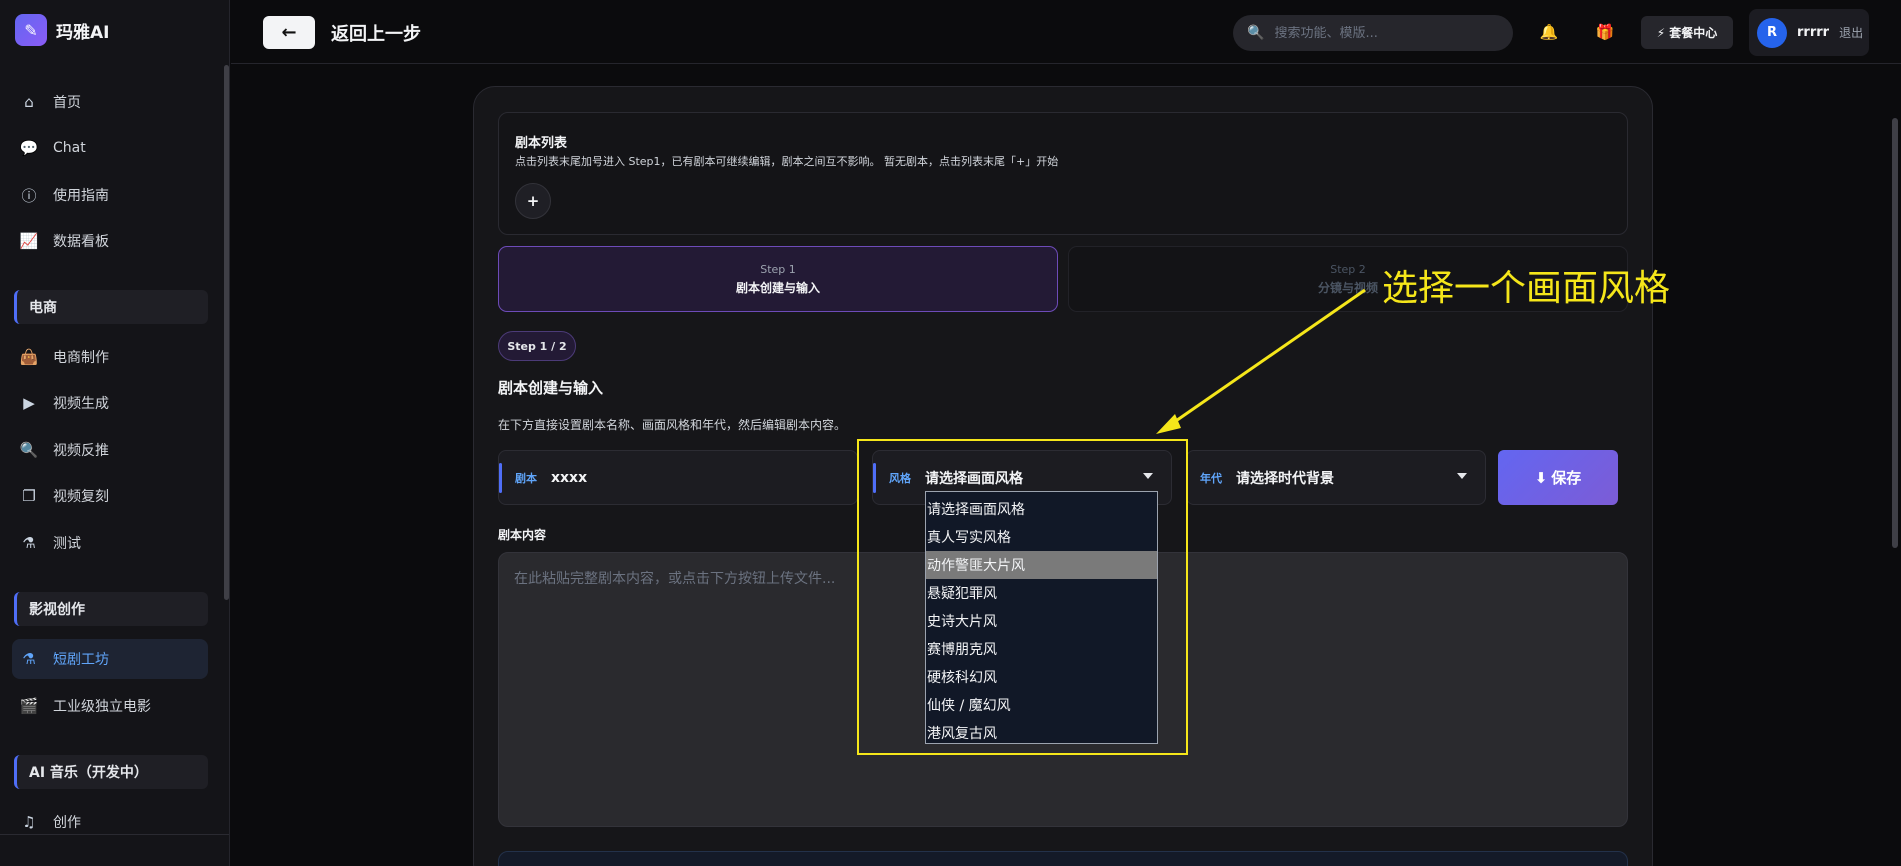  What do you see at coordinates (672, 425) in the screenshot?
I see `section-description: 在下方直接设置剧本名称、画面风格和年代，然后编辑剧本内容。` at bounding box center [672, 425].